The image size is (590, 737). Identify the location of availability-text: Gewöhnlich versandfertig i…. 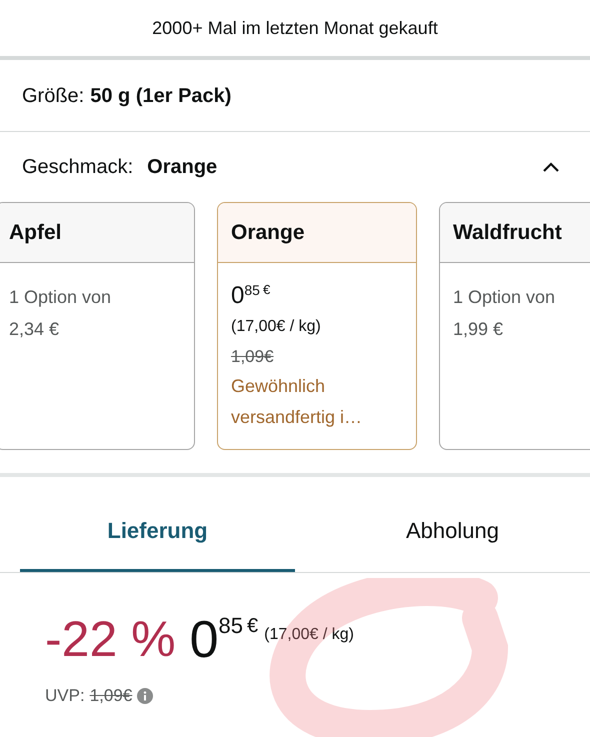
(297, 402).